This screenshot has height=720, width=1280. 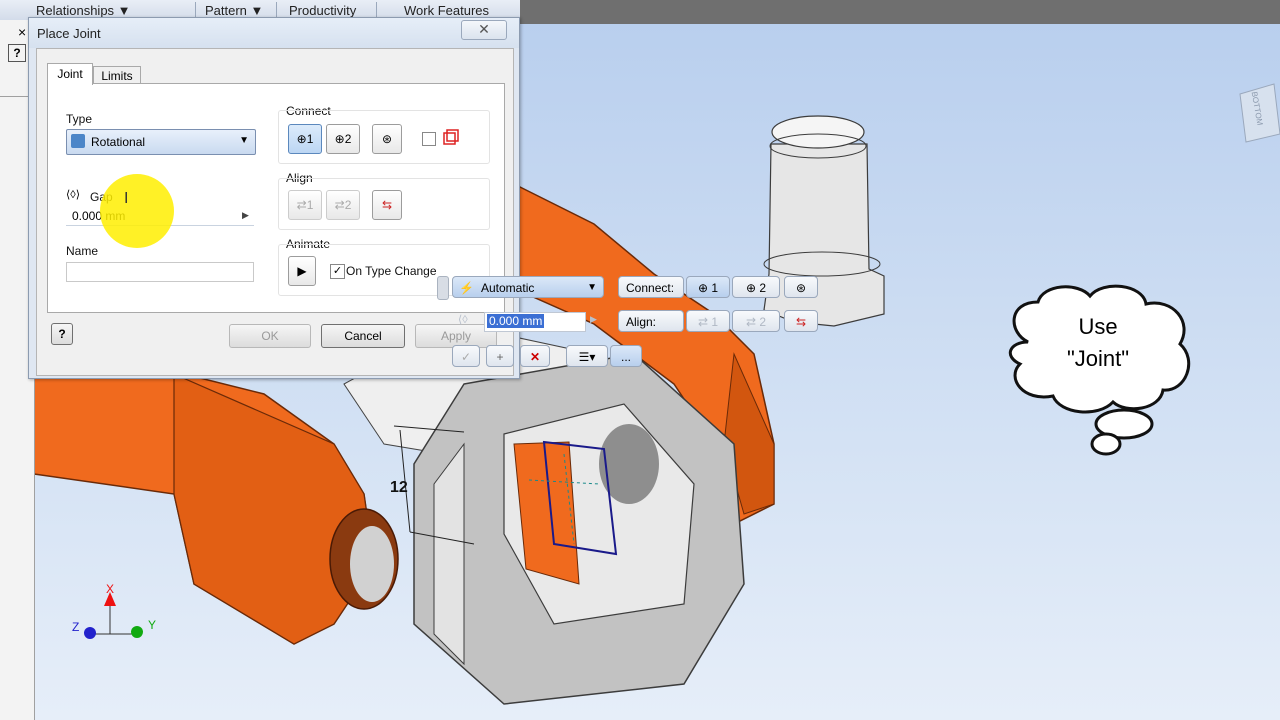 What do you see at coordinates (76, 627) in the screenshot?
I see `axis-z-label: Z` at bounding box center [76, 627].